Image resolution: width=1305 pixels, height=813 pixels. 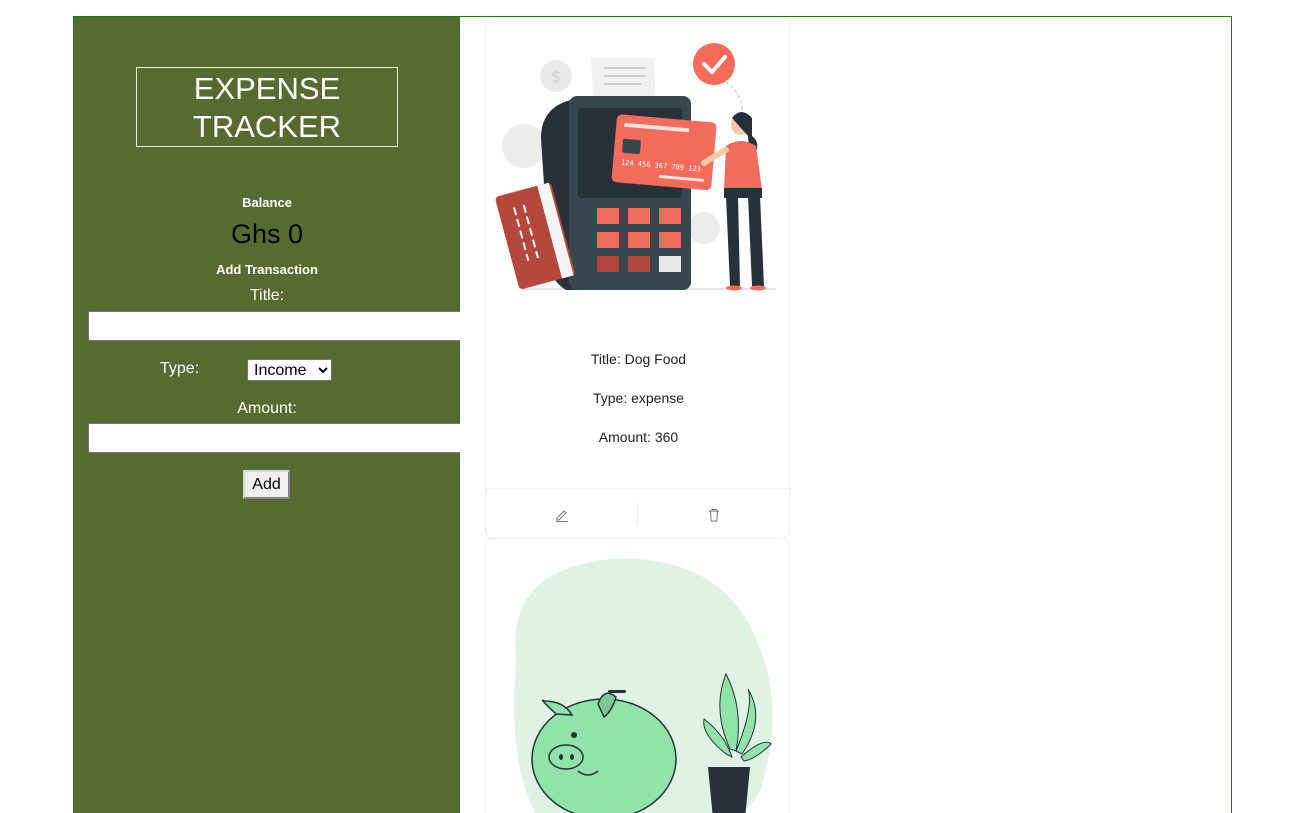 I want to click on type-select: Income, so click(x=289, y=370).